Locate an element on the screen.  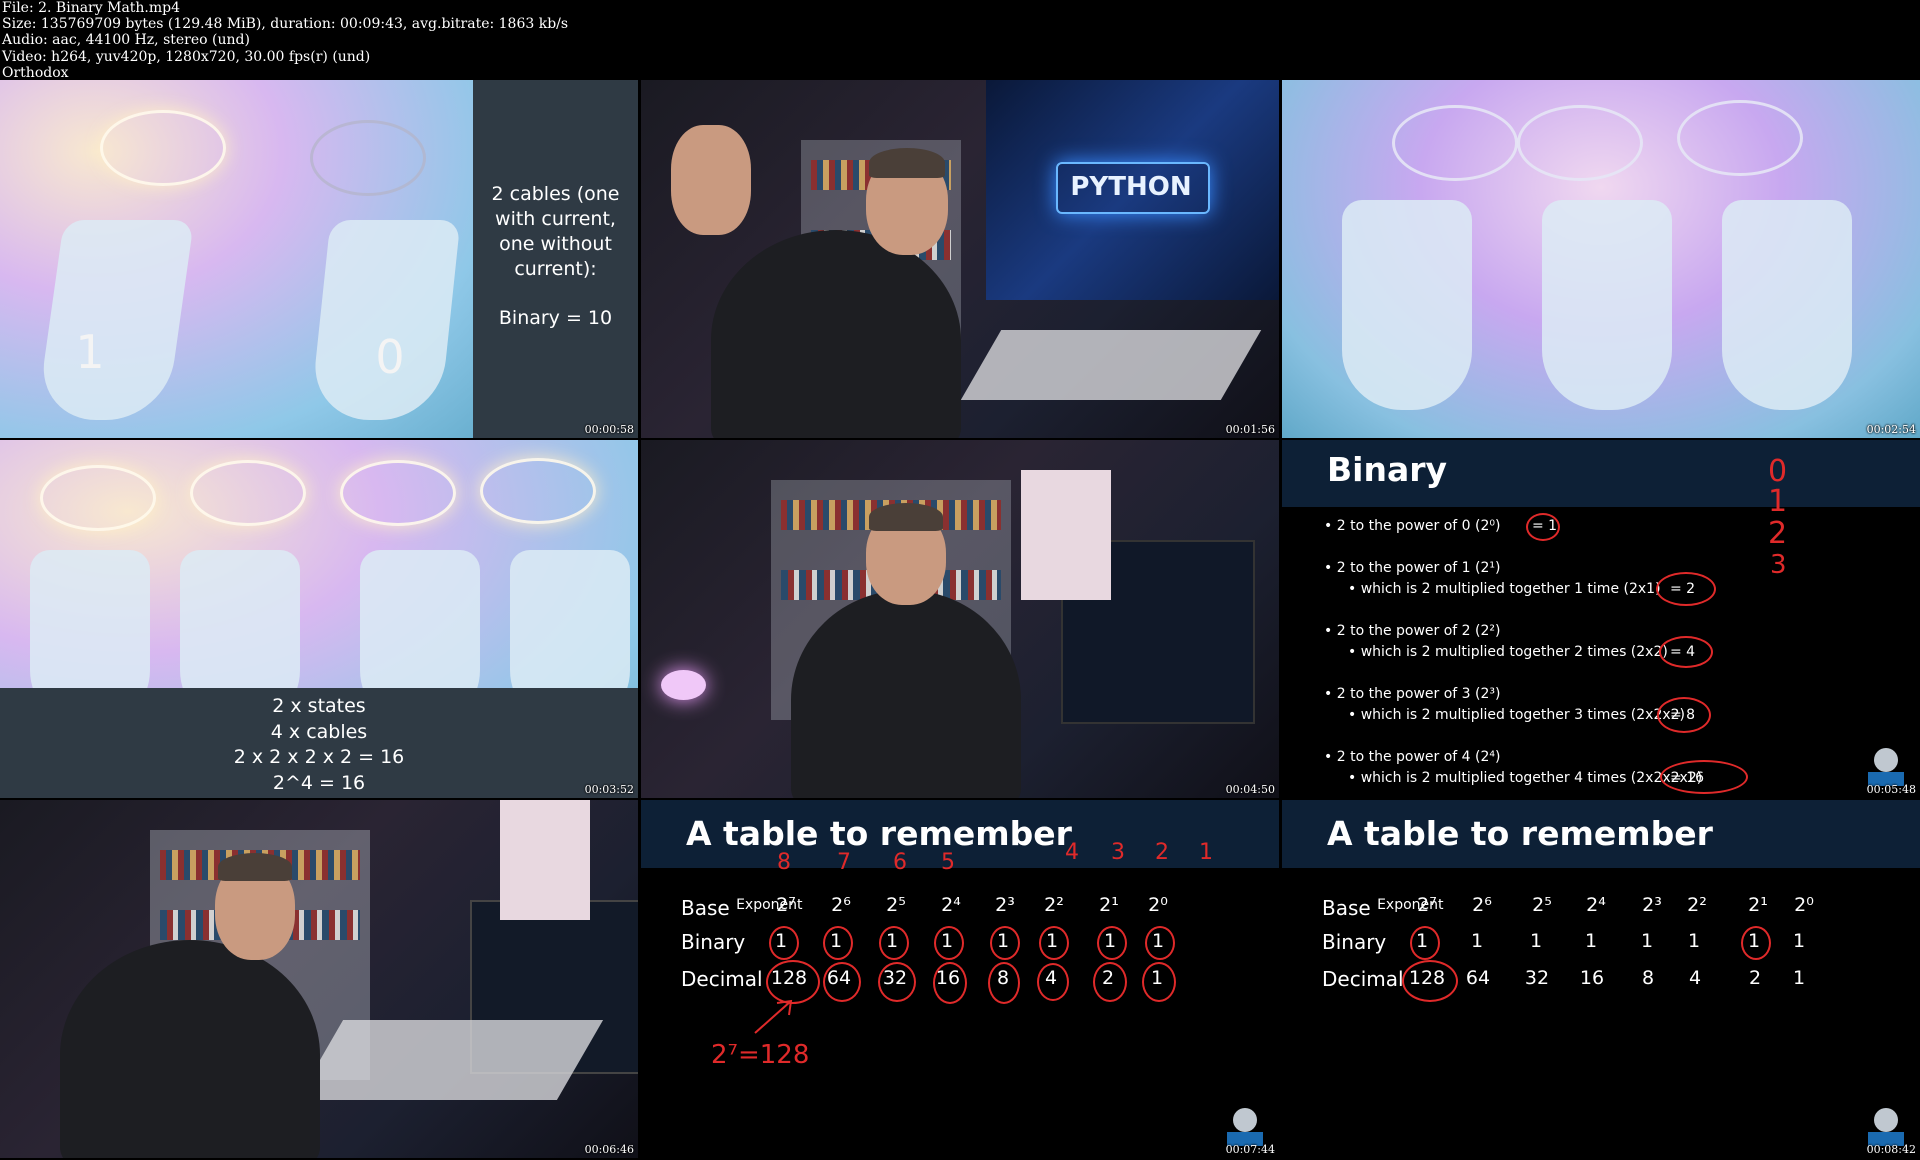
panel-line: 2^4 = 16 is located at coordinates (319, 782).